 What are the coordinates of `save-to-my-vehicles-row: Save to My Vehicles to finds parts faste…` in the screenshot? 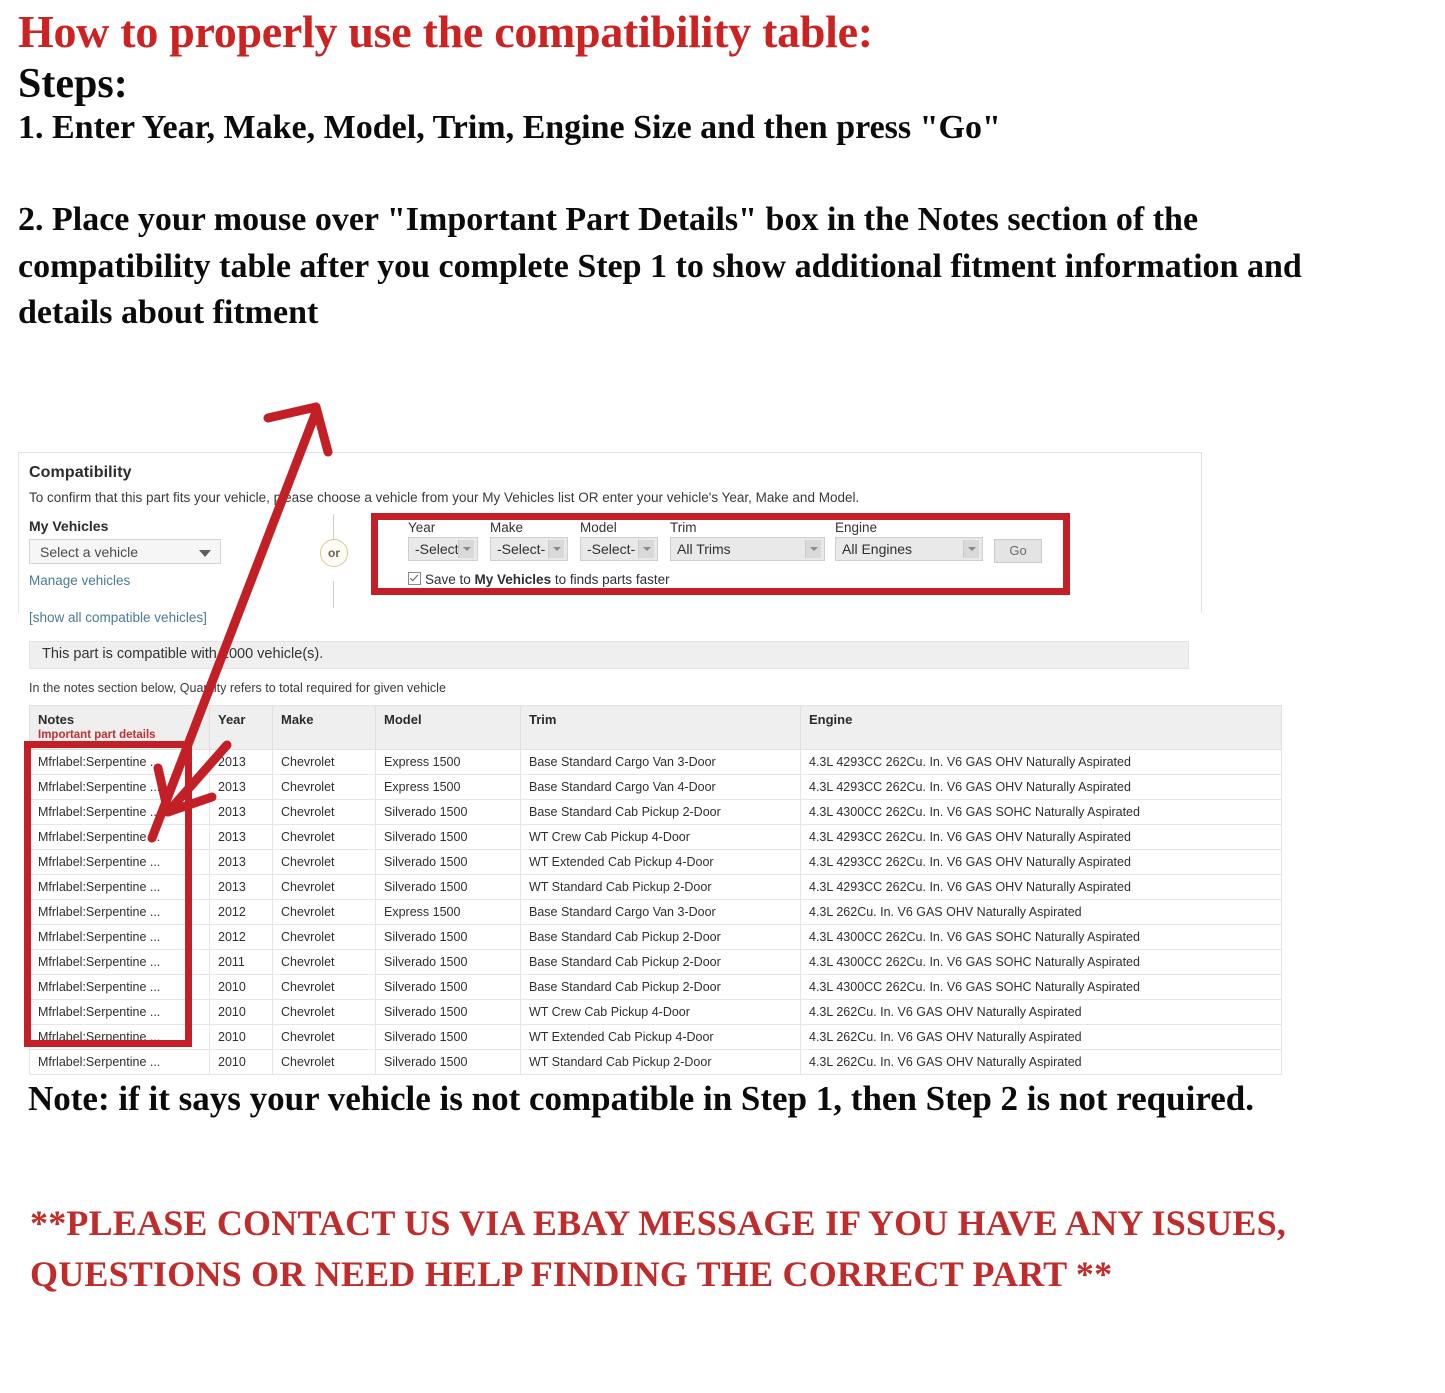 It's located at (539, 579).